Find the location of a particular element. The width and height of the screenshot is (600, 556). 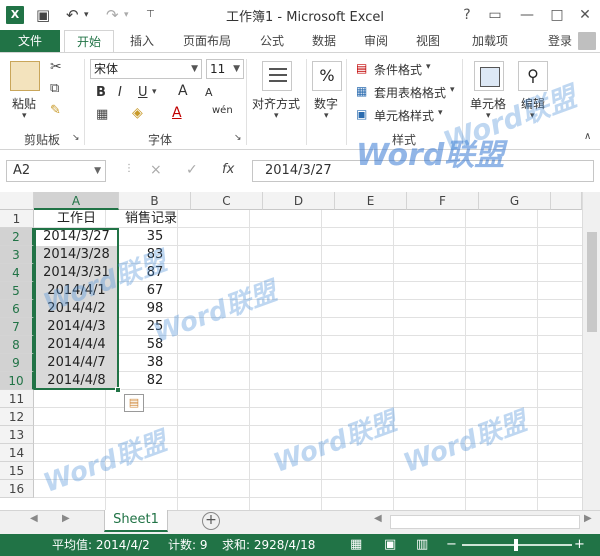

cells-icon is located at coordinates (489, 76).